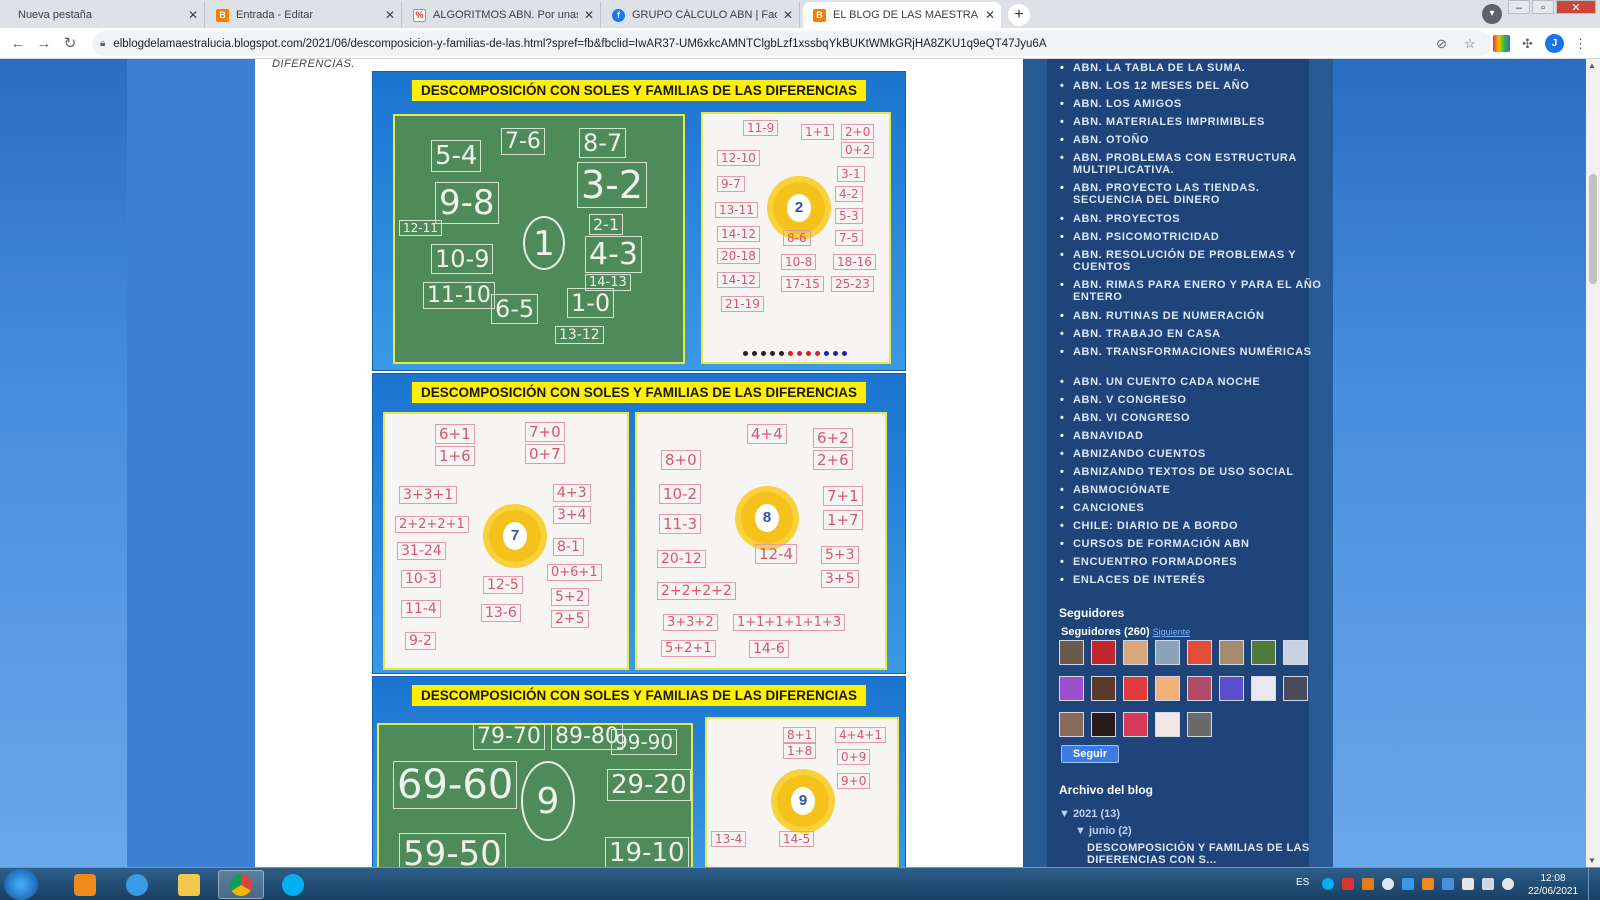  Describe the element at coordinates (21, 884) in the screenshot. I see `start-button` at that location.